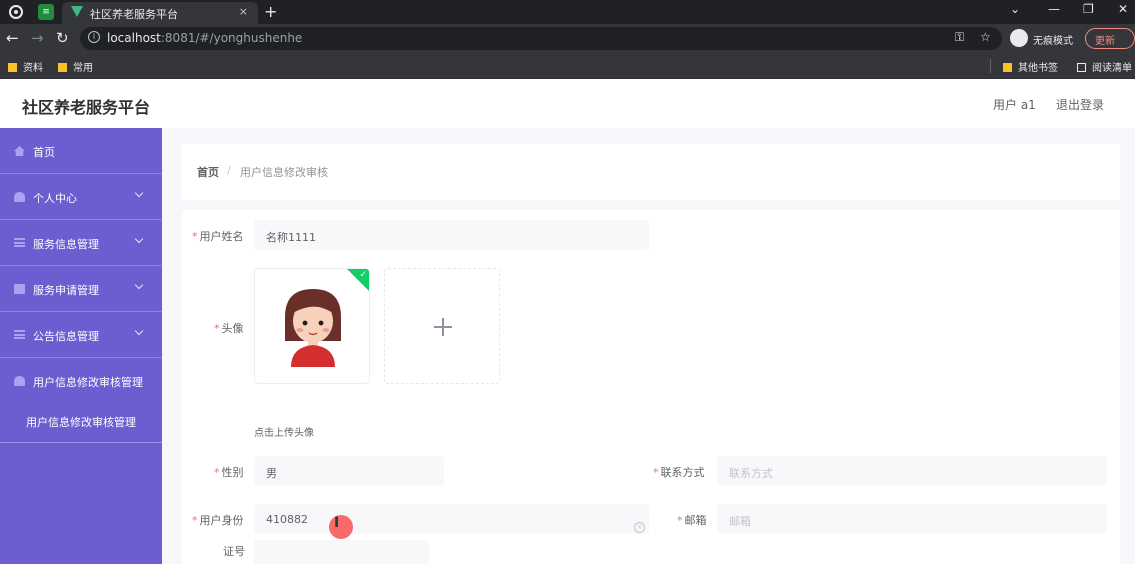 This screenshot has height=564, width=1135. What do you see at coordinates (19, 151) in the screenshot?
I see `home-icon` at bounding box center [19, 151].